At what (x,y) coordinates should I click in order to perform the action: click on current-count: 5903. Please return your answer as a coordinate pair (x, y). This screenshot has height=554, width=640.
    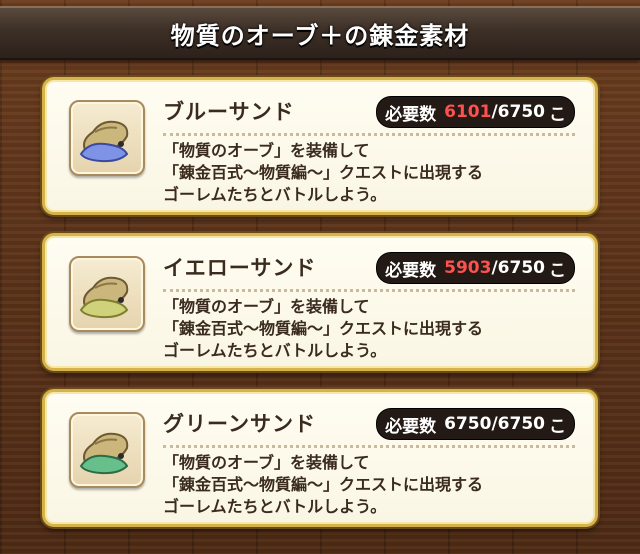
    Looking at the image, I should click on (468, 268).